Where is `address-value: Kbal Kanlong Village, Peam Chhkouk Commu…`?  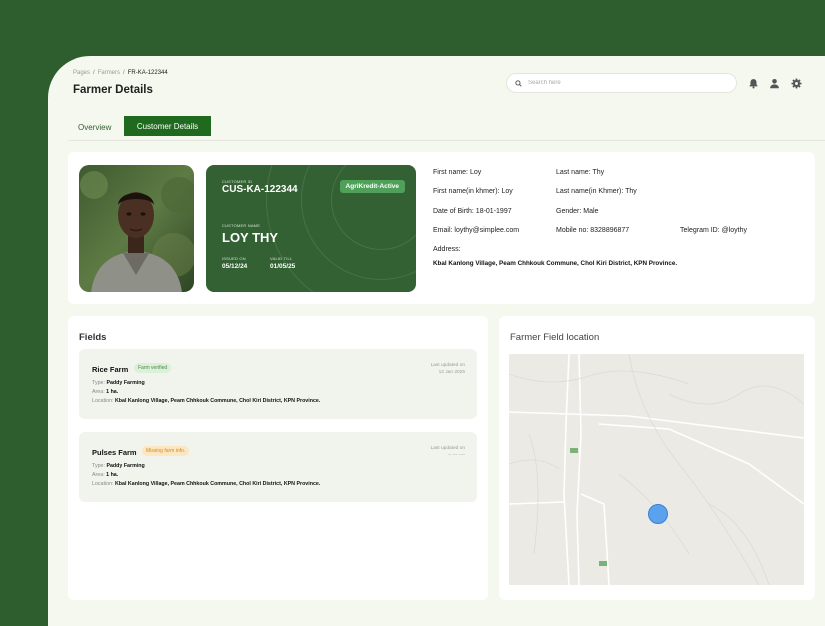 address-value: Kbal Kanlong Village, Peam Chhkouk Commu… is located at coordinates (555, 263).